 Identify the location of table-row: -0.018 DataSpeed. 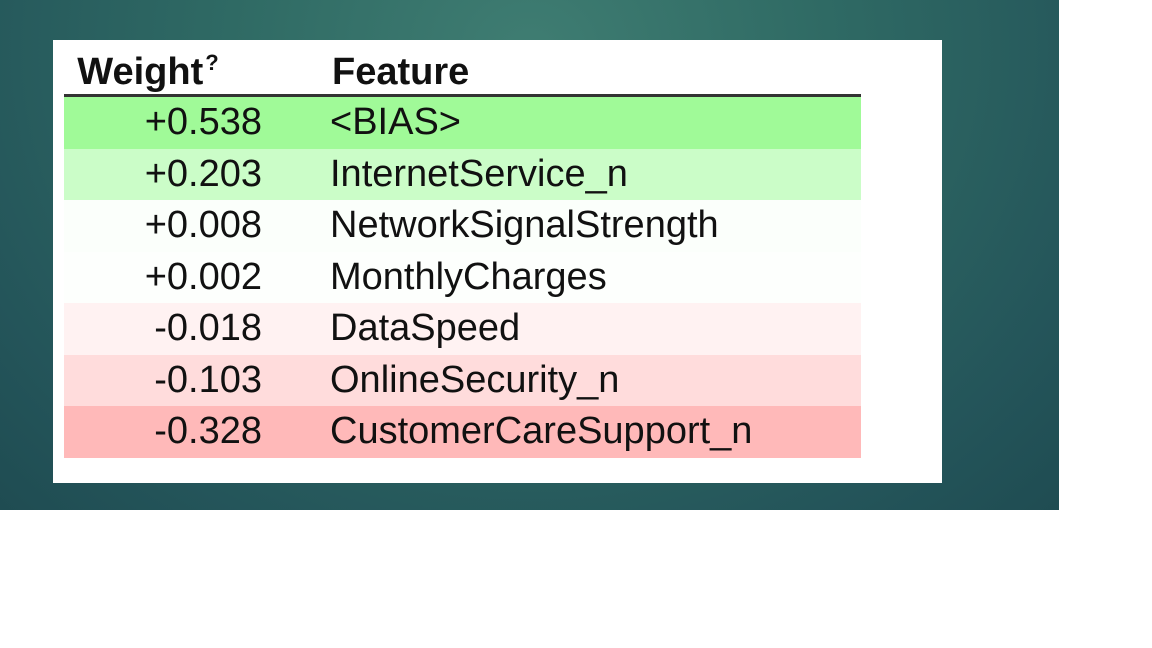
(462, 329).